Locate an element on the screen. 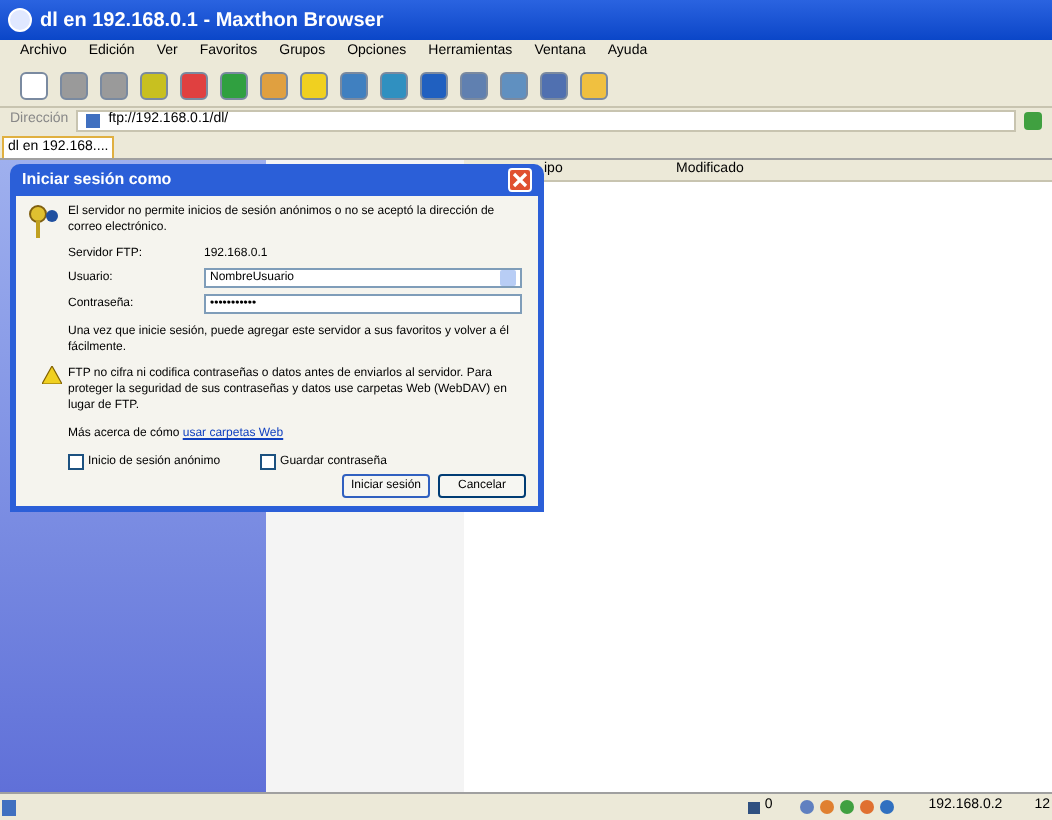 This screenshot has height=820, width=1052. close-icon is located at coordinates (520, 180).